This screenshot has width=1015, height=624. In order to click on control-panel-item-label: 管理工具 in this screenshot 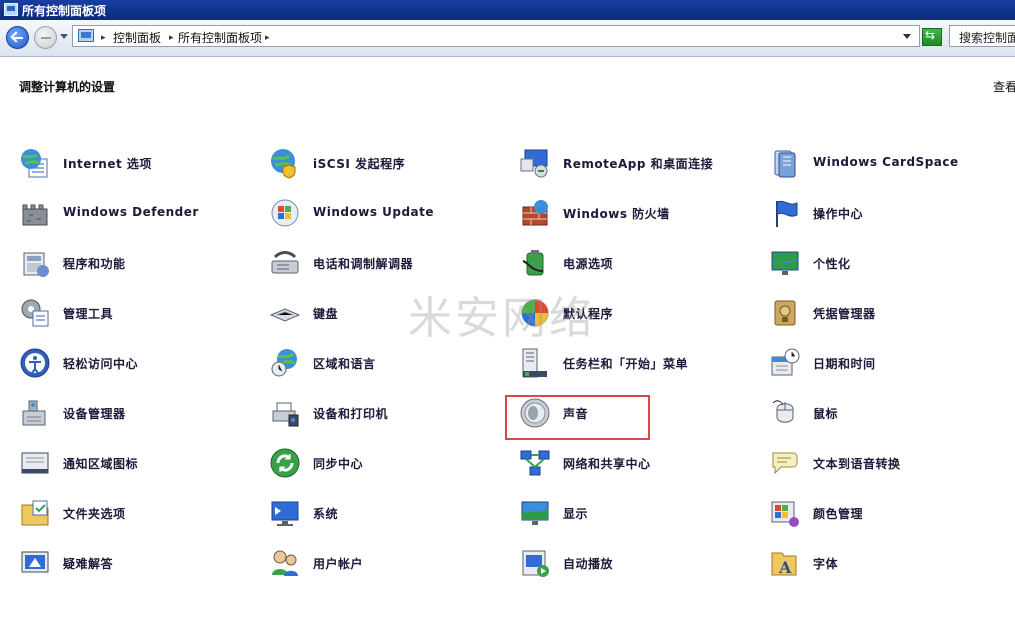, I will do `click(88, 313)`.